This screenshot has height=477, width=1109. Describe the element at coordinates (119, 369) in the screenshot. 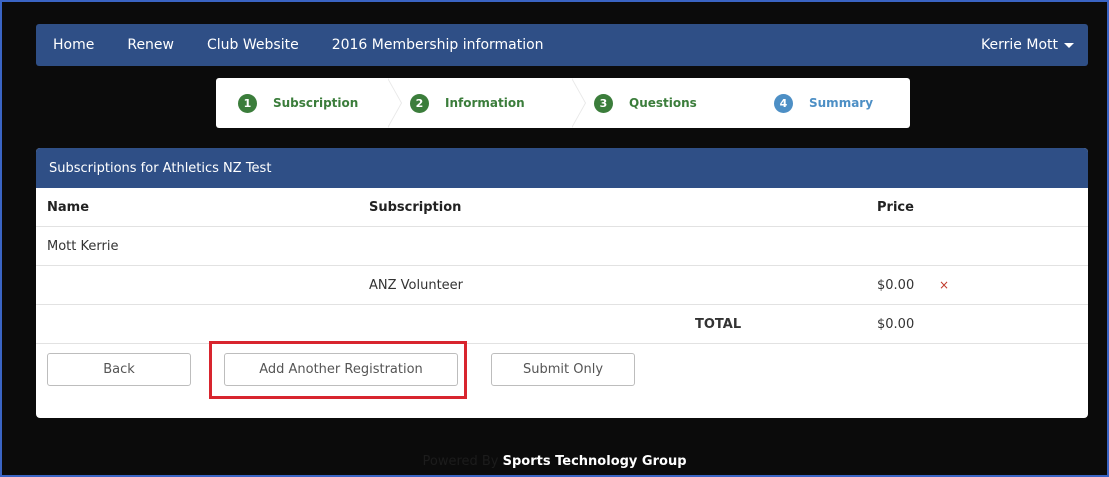

I see `back-button: Back` at that location.